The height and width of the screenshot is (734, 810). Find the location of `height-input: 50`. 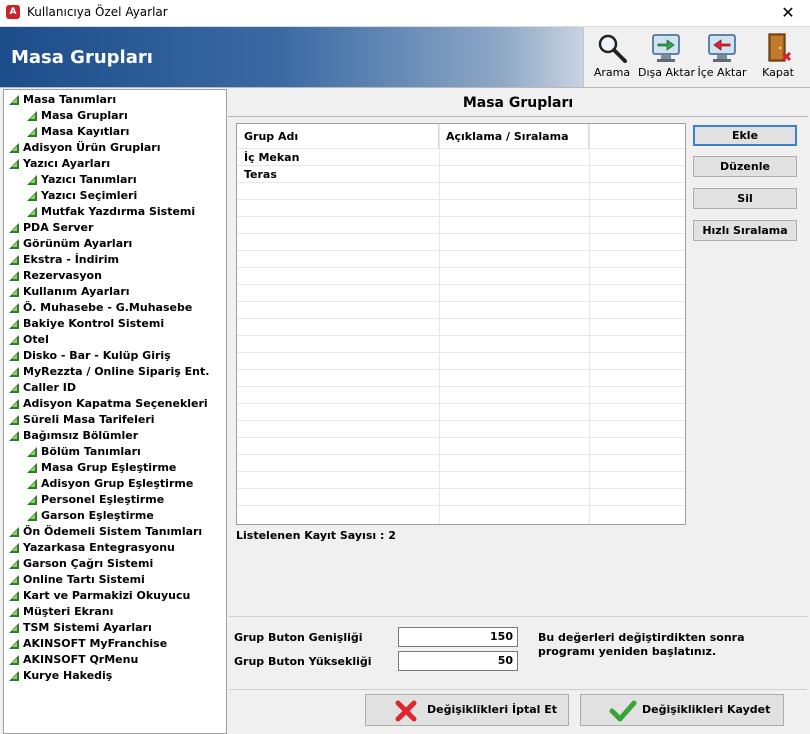

height-input: 50 is located at coordinates (458, 661).